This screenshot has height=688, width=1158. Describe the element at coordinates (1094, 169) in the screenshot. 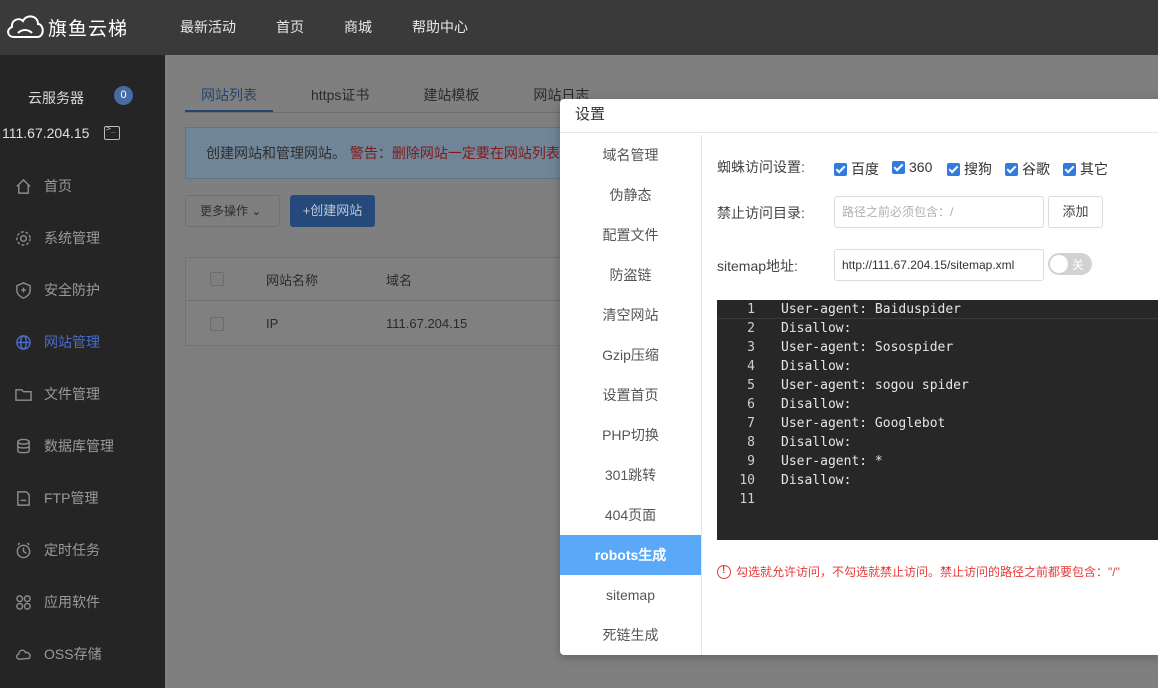

I see `checkbox-label: 其它` at that location.